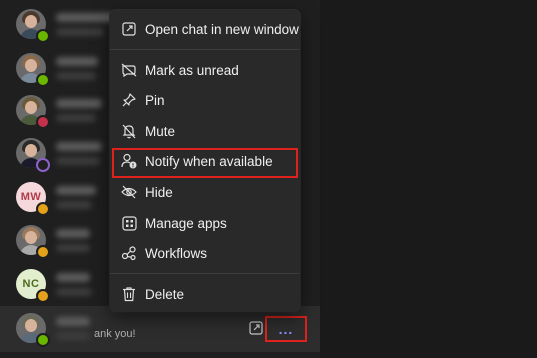 This screenshot has width=537, height=358. Describe the element at coordinates (31, 197) in the screenshot. I see `avatar-initials: MW` at that location.